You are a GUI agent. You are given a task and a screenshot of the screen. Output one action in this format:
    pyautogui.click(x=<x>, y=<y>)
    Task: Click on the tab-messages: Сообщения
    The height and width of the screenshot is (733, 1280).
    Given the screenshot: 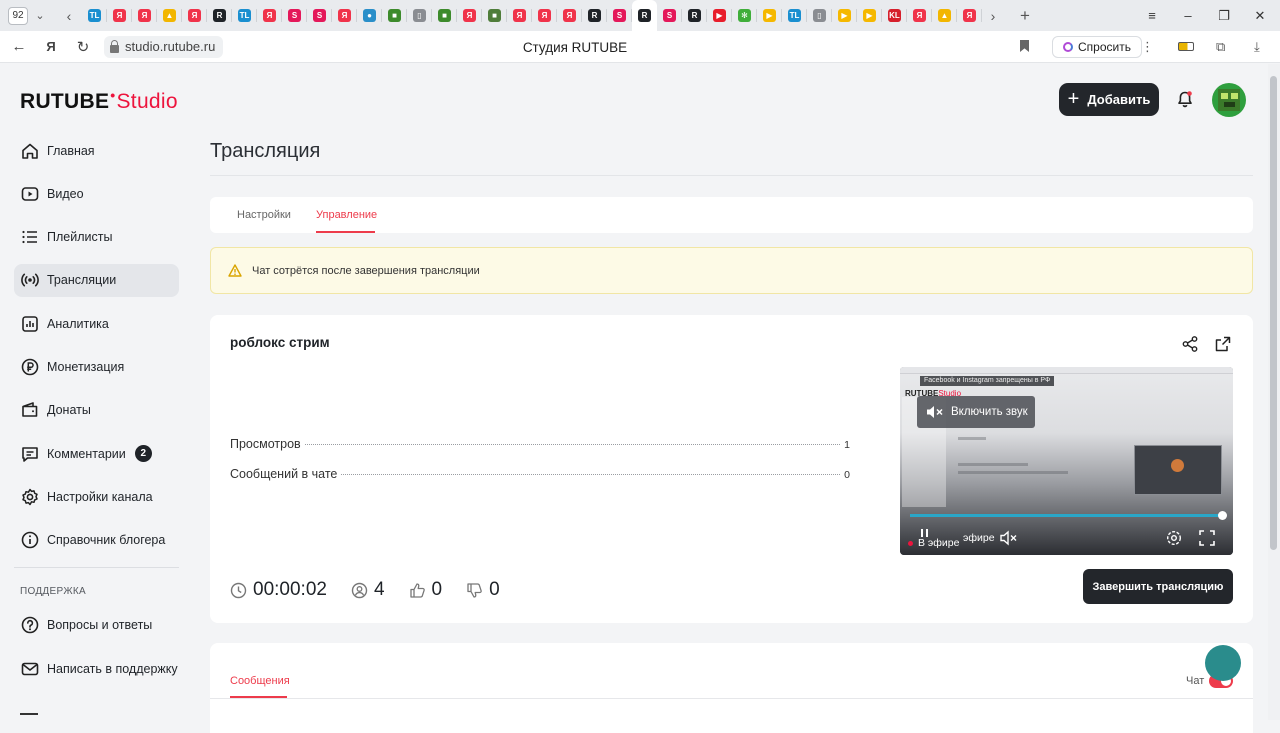 What is the action you would take?
    pyautogui.click(x=260, y=681)
    